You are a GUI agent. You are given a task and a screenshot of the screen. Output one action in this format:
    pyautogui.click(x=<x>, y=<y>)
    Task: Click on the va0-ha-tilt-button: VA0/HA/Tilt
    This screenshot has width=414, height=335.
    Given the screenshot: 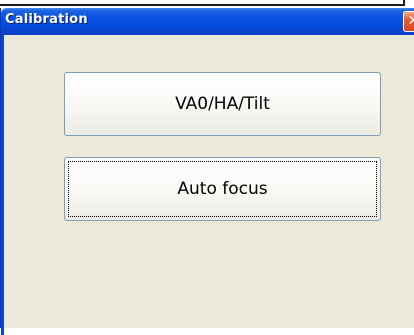 What is the action you would take?
    pyautogui.click(x=222, y=104)
    